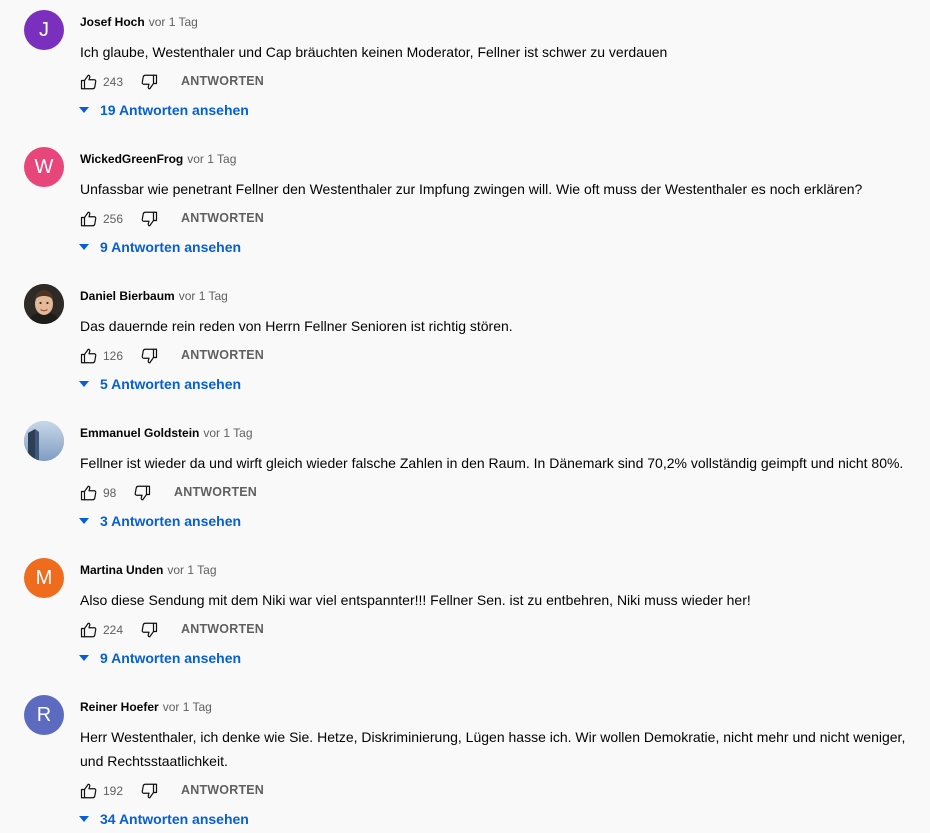 This screenshot has width=930, height=833. I want to click on comment-header: Josef Hoch vor 1 Tag, so click(139, 22).